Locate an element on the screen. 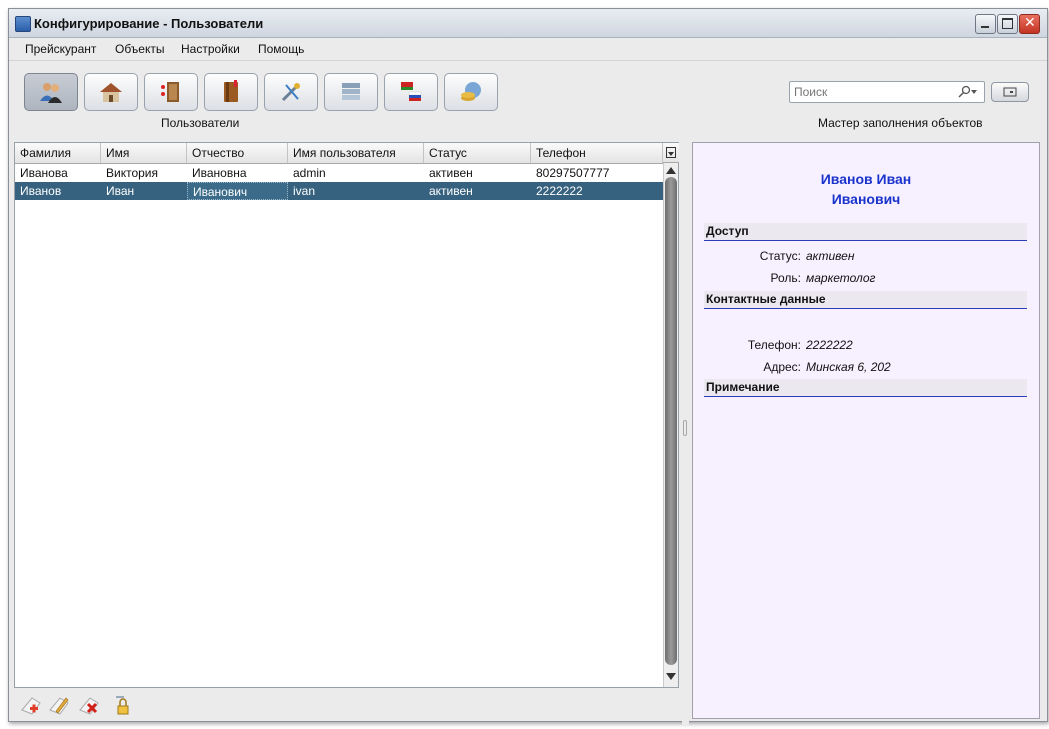  edit-user-button is located at coordinates (59, 705).